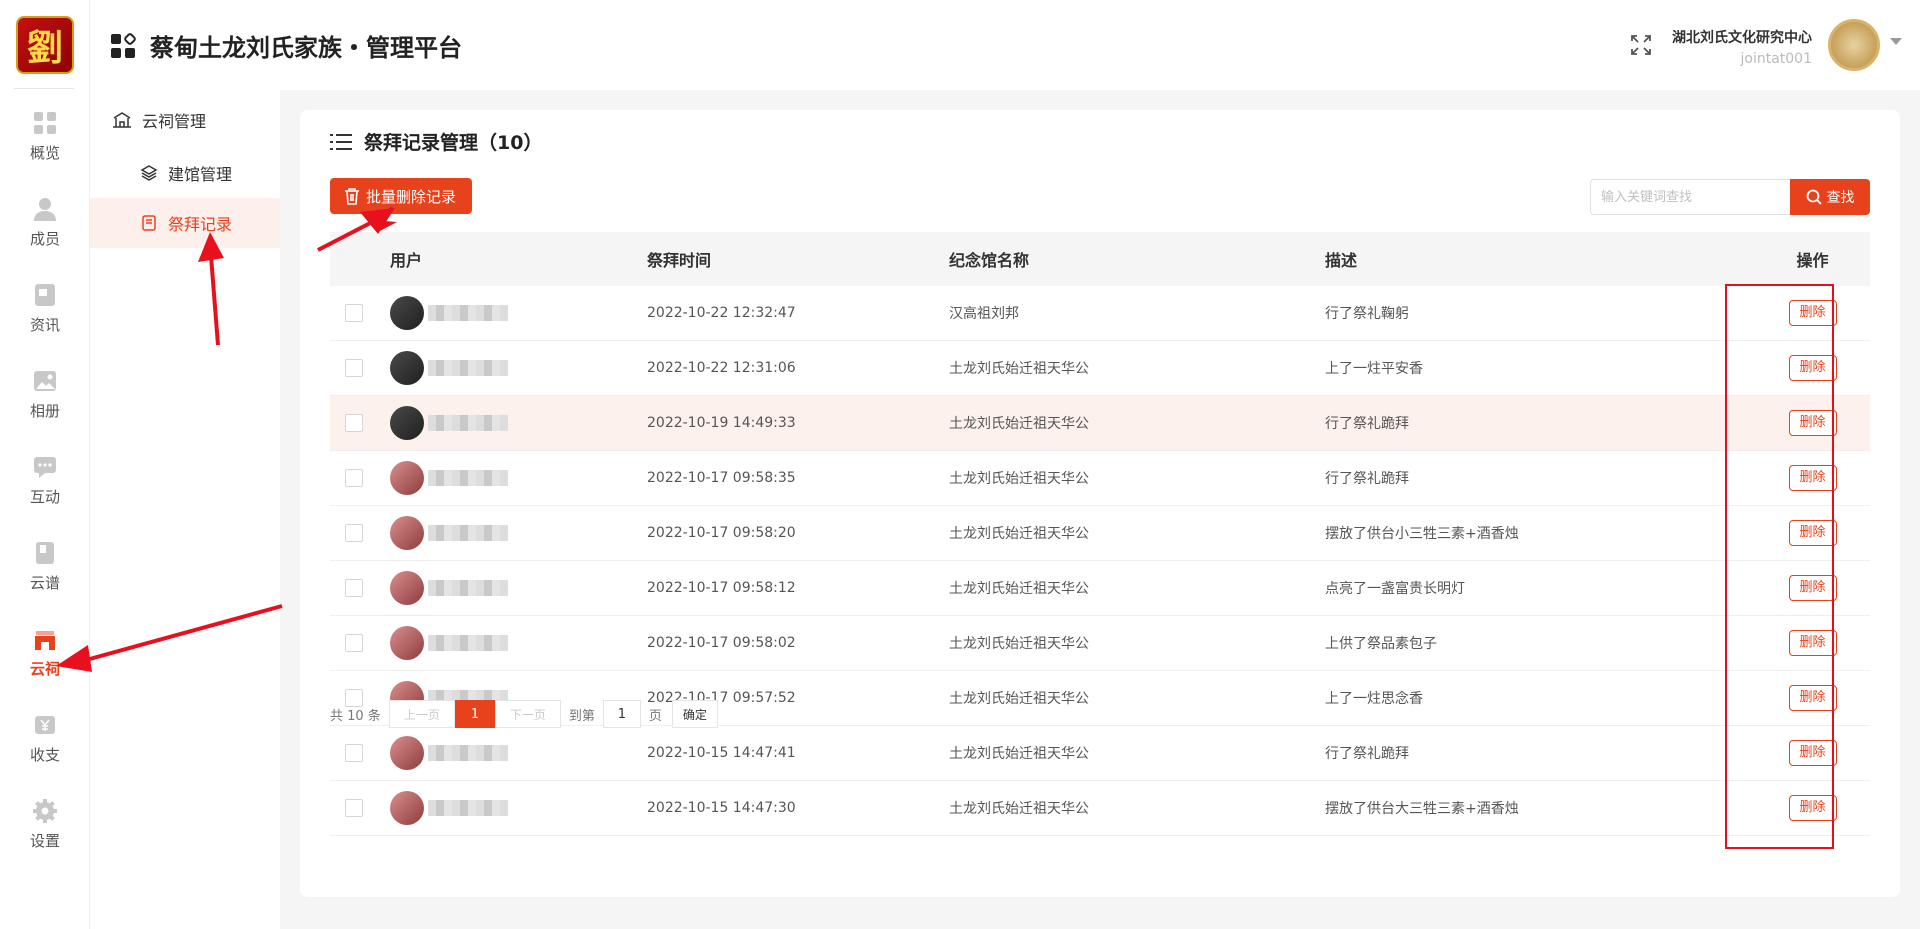  I want to click on org-name: 湖北刘氏文化研究中心, so click(1742, 38).